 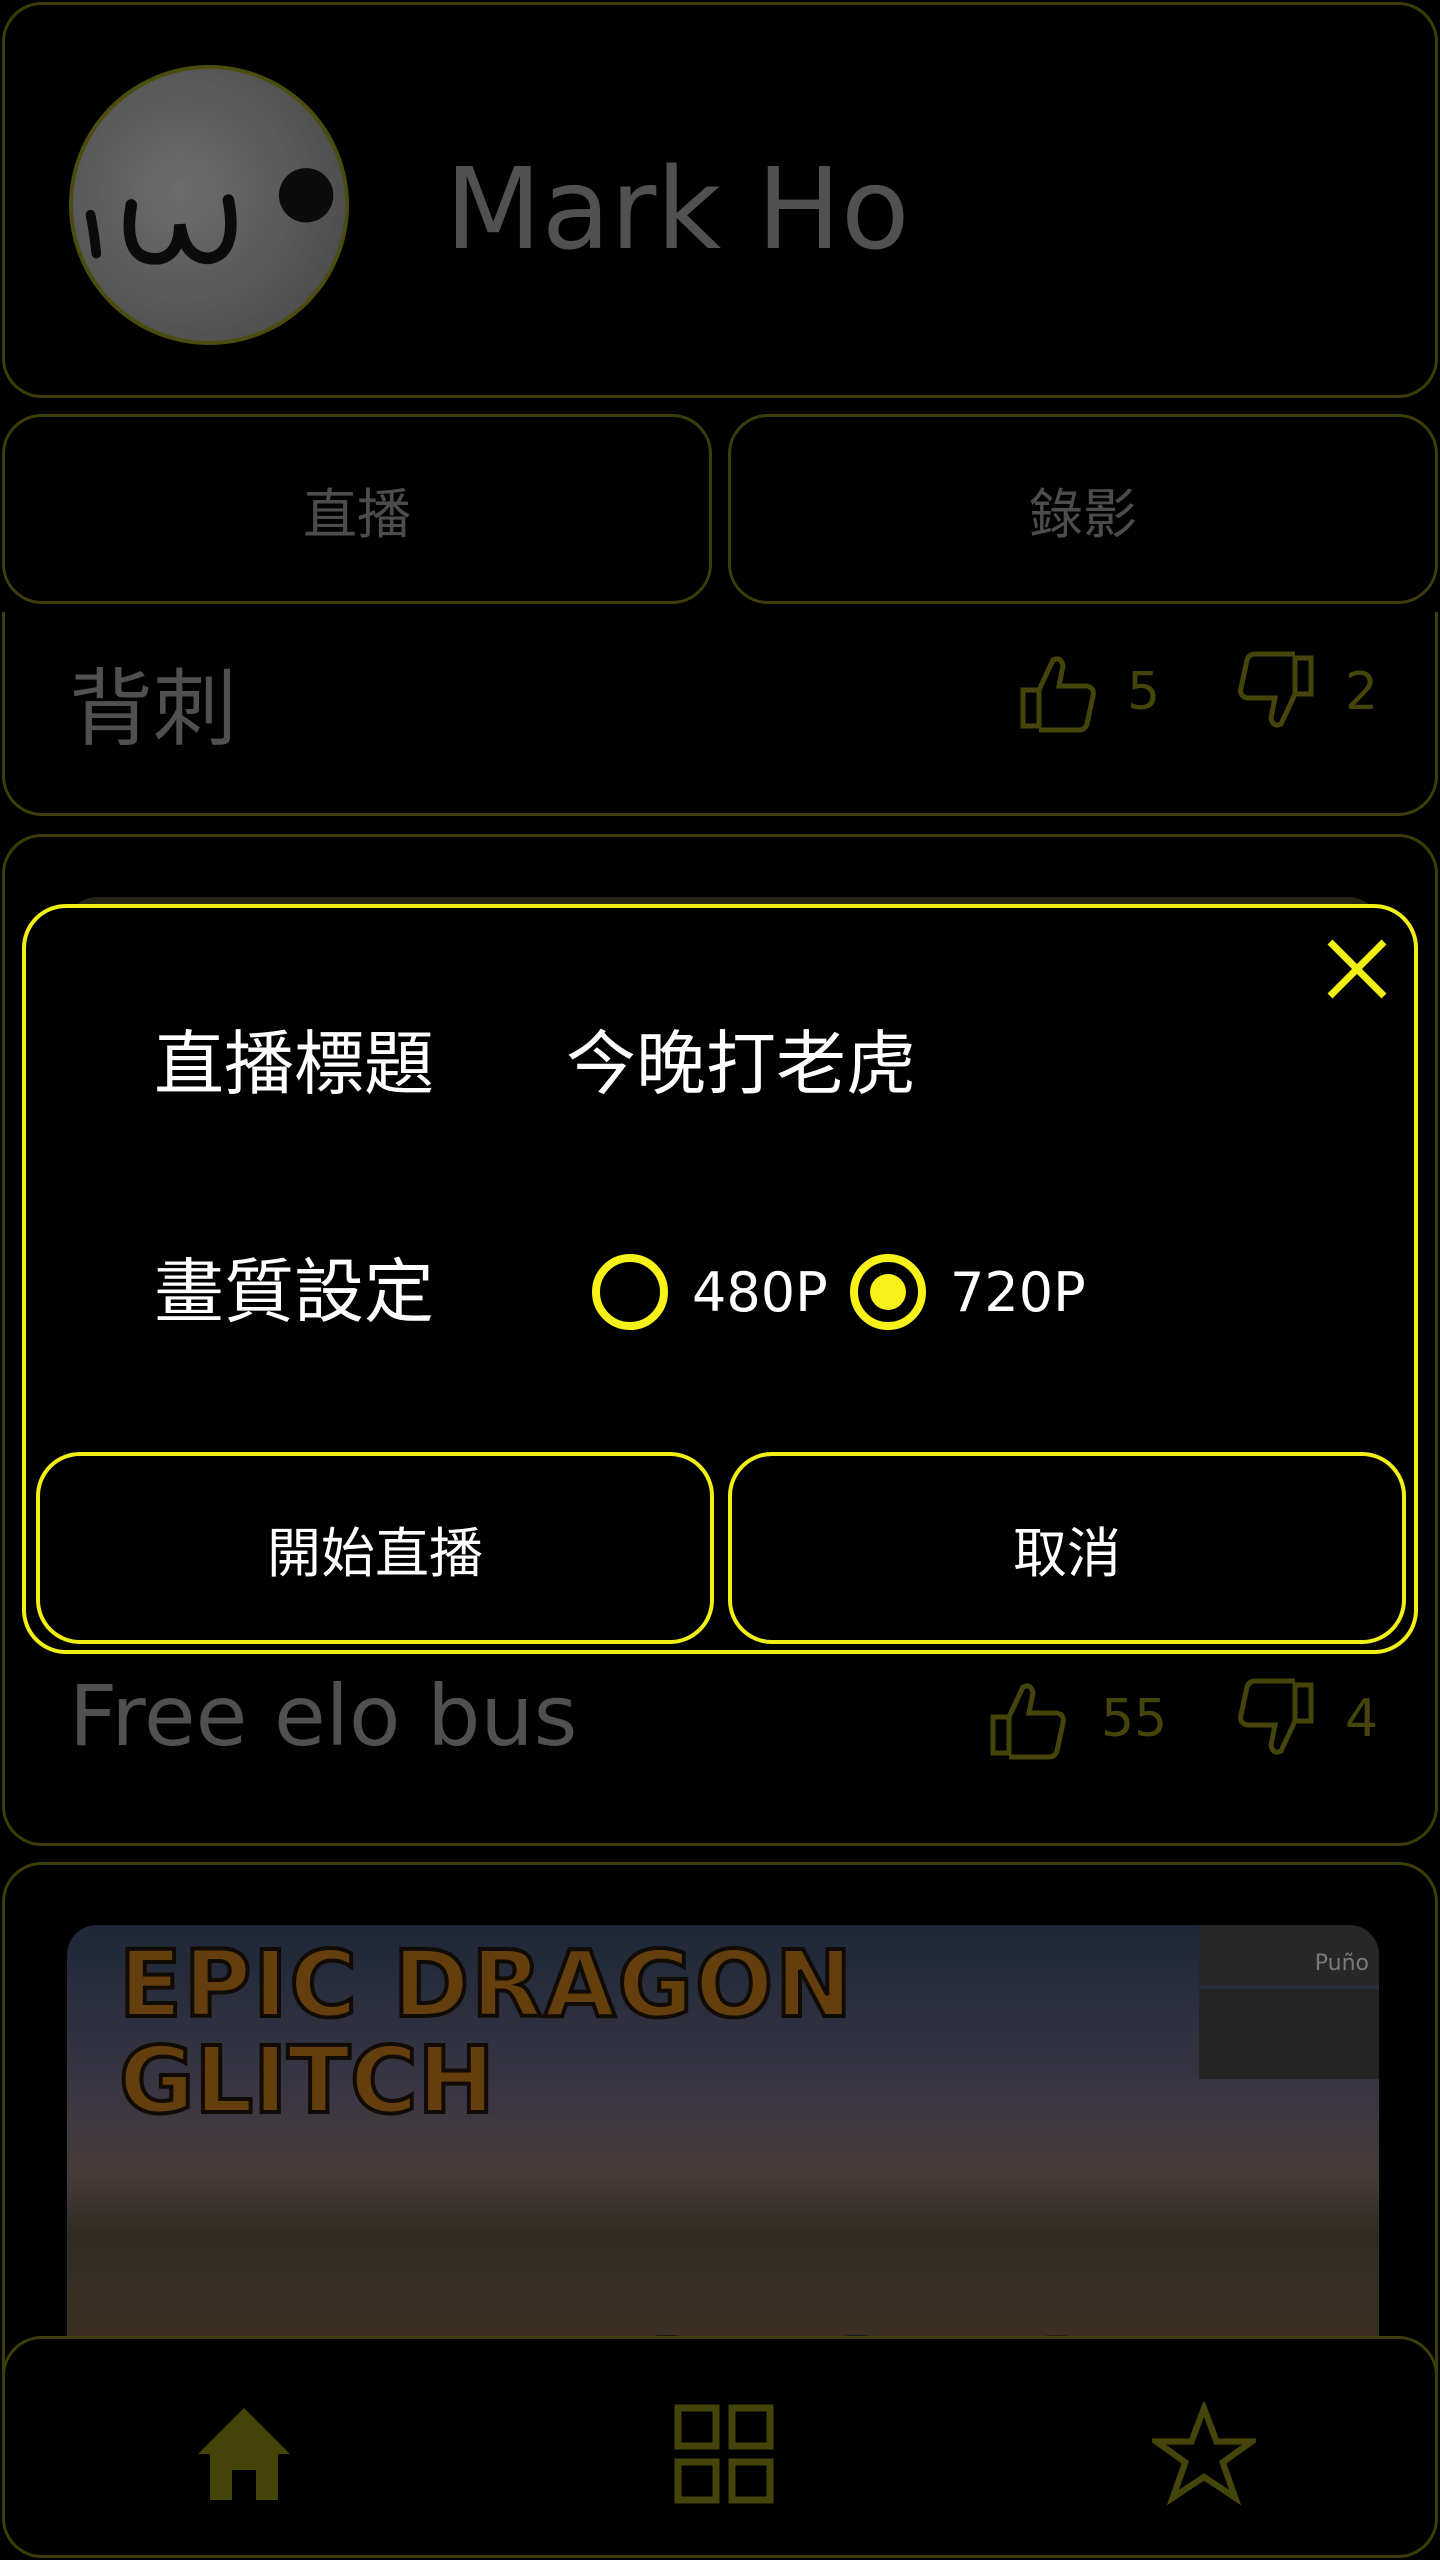 What do you see at coordinates (630, 1292) in the screenshot?
I see `radio-unchecked-icon` at bounding box center [630, 1292].